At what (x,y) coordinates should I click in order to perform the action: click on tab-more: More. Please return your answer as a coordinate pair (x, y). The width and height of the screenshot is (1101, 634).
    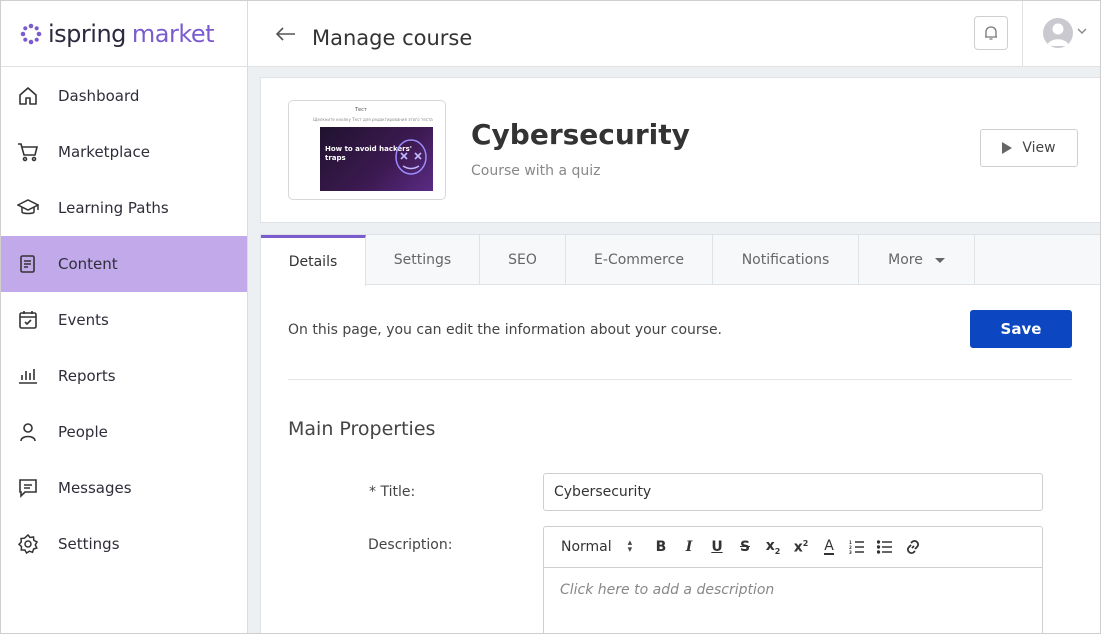
    Looking at the image, I should click on (917, 260).